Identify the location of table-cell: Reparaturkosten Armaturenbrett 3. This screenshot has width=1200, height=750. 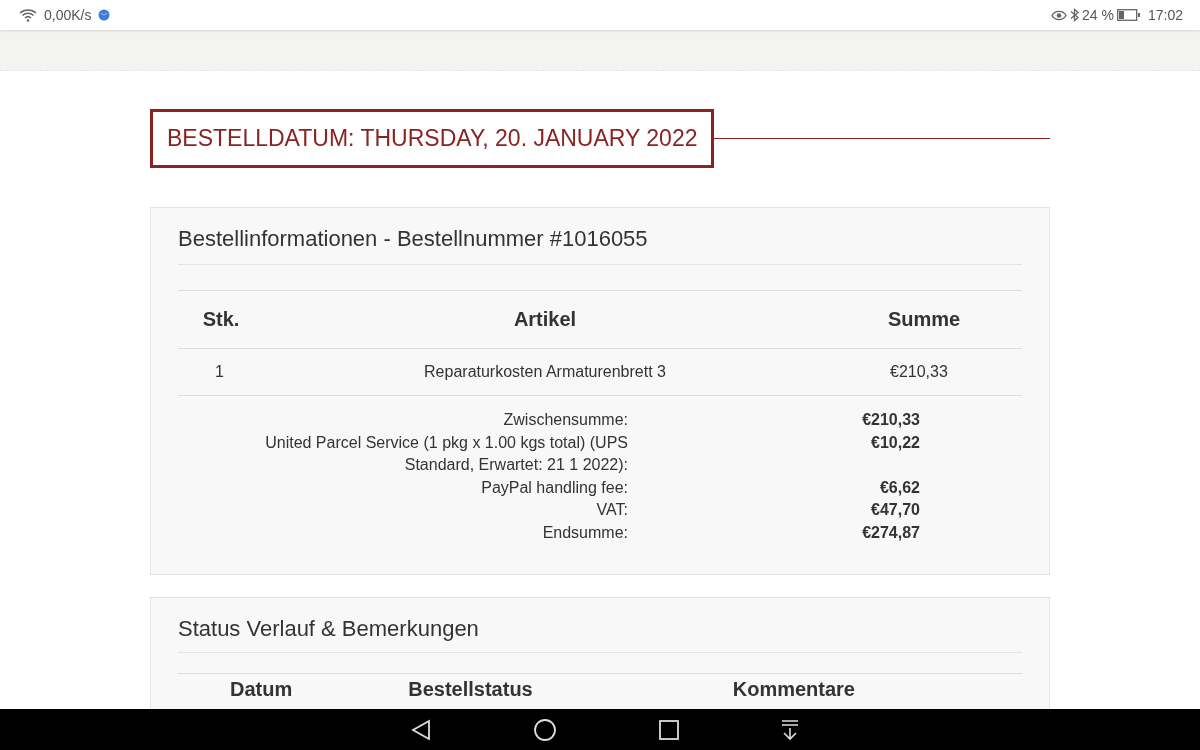
(545, 372).